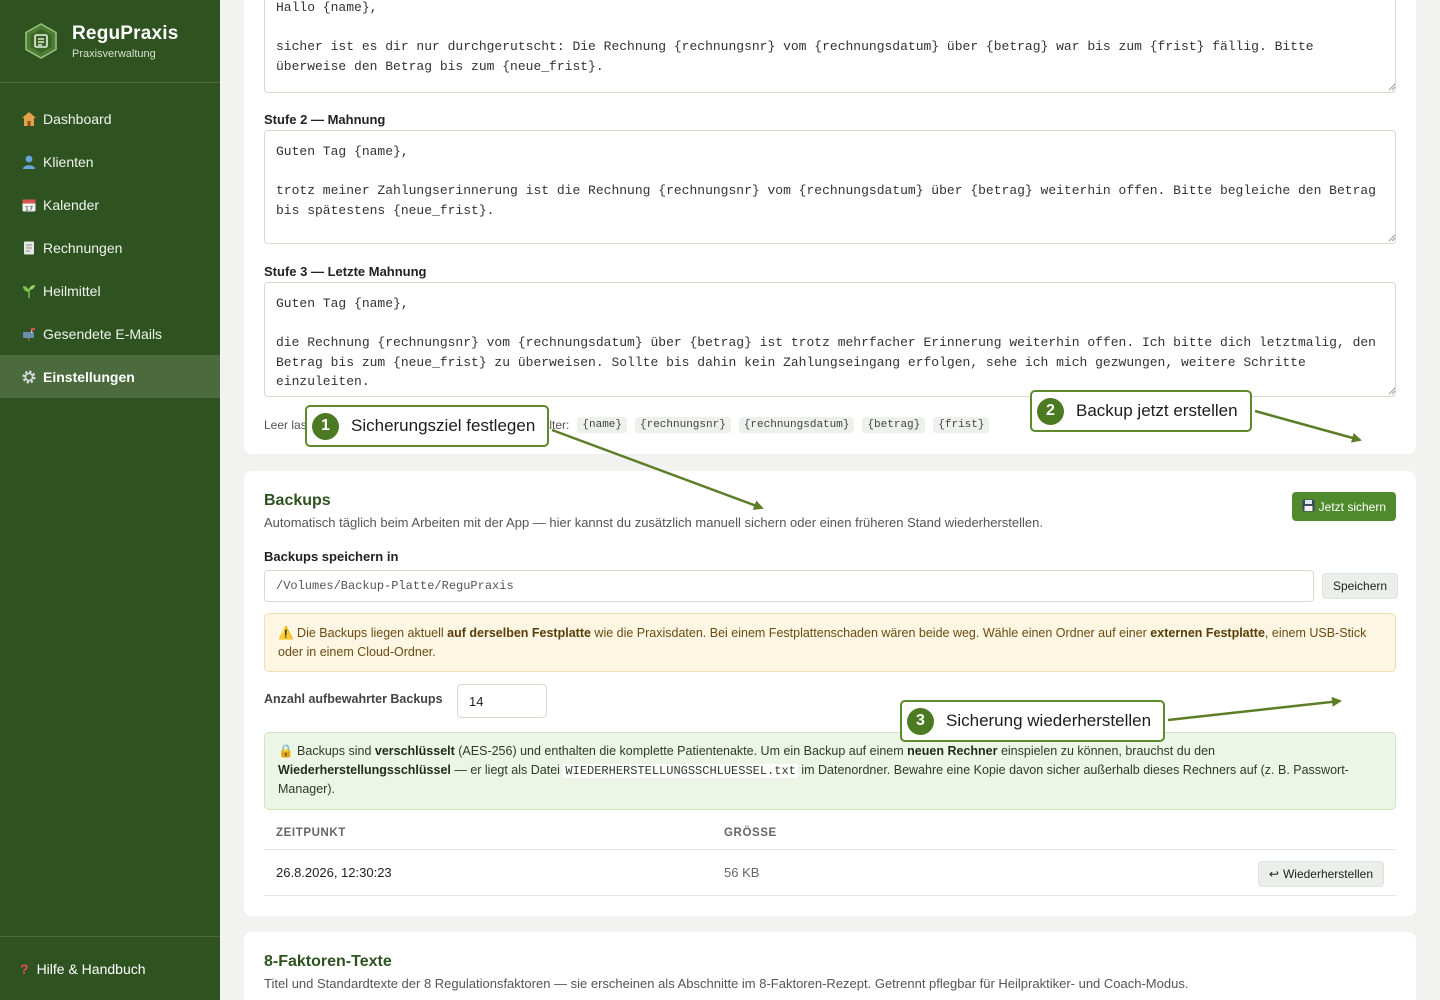 The image size is (1440, 1000). I want to click on save-path-button: Speichern, so click(1360, 586).